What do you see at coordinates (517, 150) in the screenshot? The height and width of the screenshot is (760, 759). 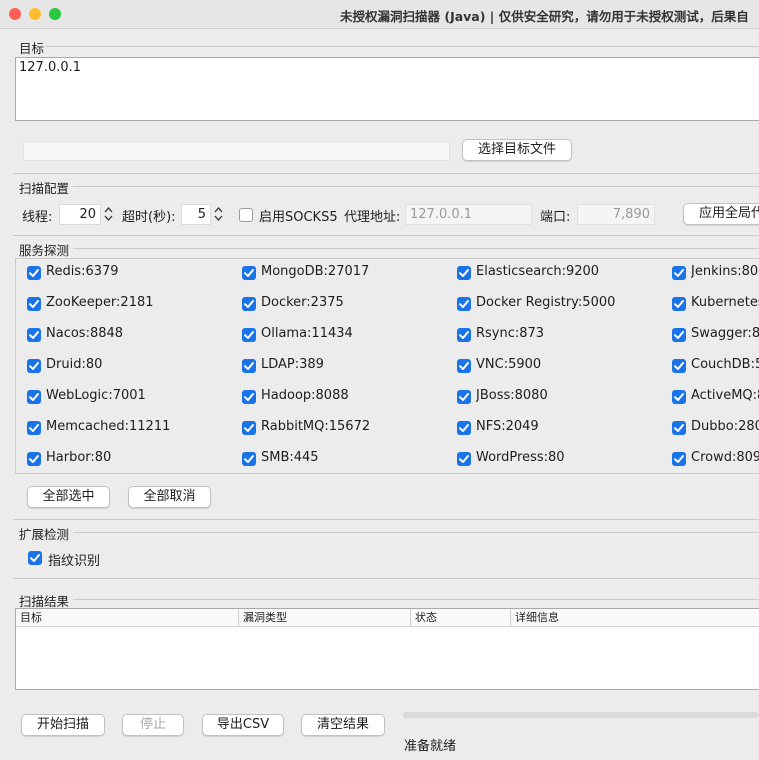 I see `choose-target-file-button: 选择目标文件` at bounding box center [517, 150].